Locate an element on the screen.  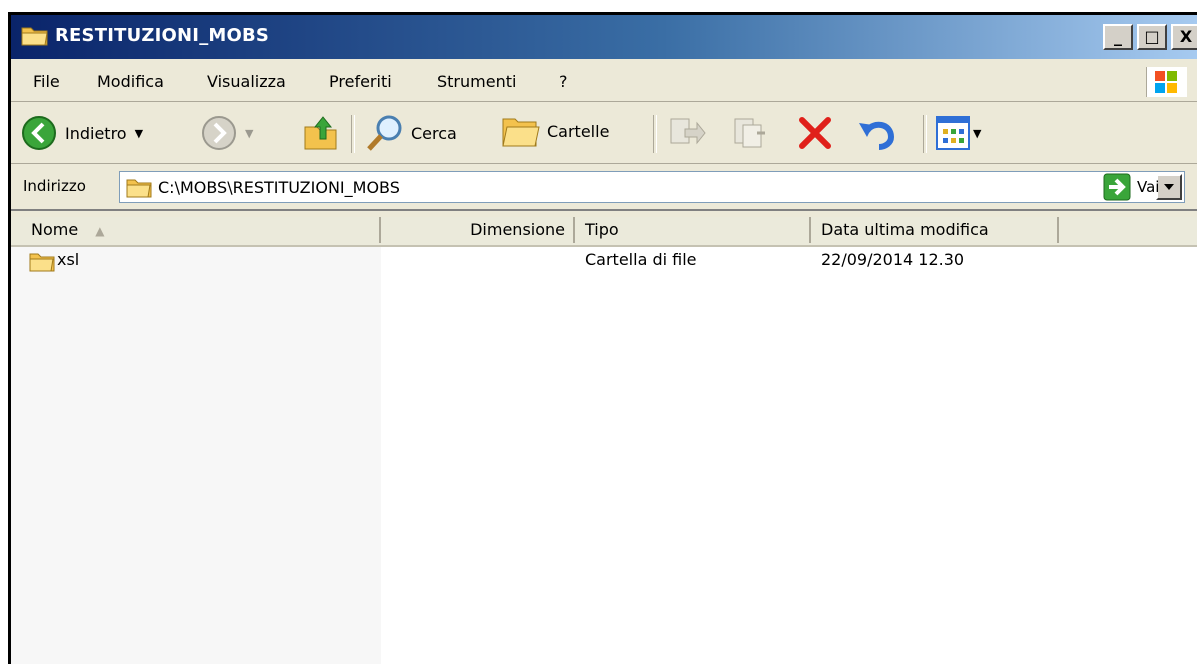
search-icon is located at coordinates (384, 133).